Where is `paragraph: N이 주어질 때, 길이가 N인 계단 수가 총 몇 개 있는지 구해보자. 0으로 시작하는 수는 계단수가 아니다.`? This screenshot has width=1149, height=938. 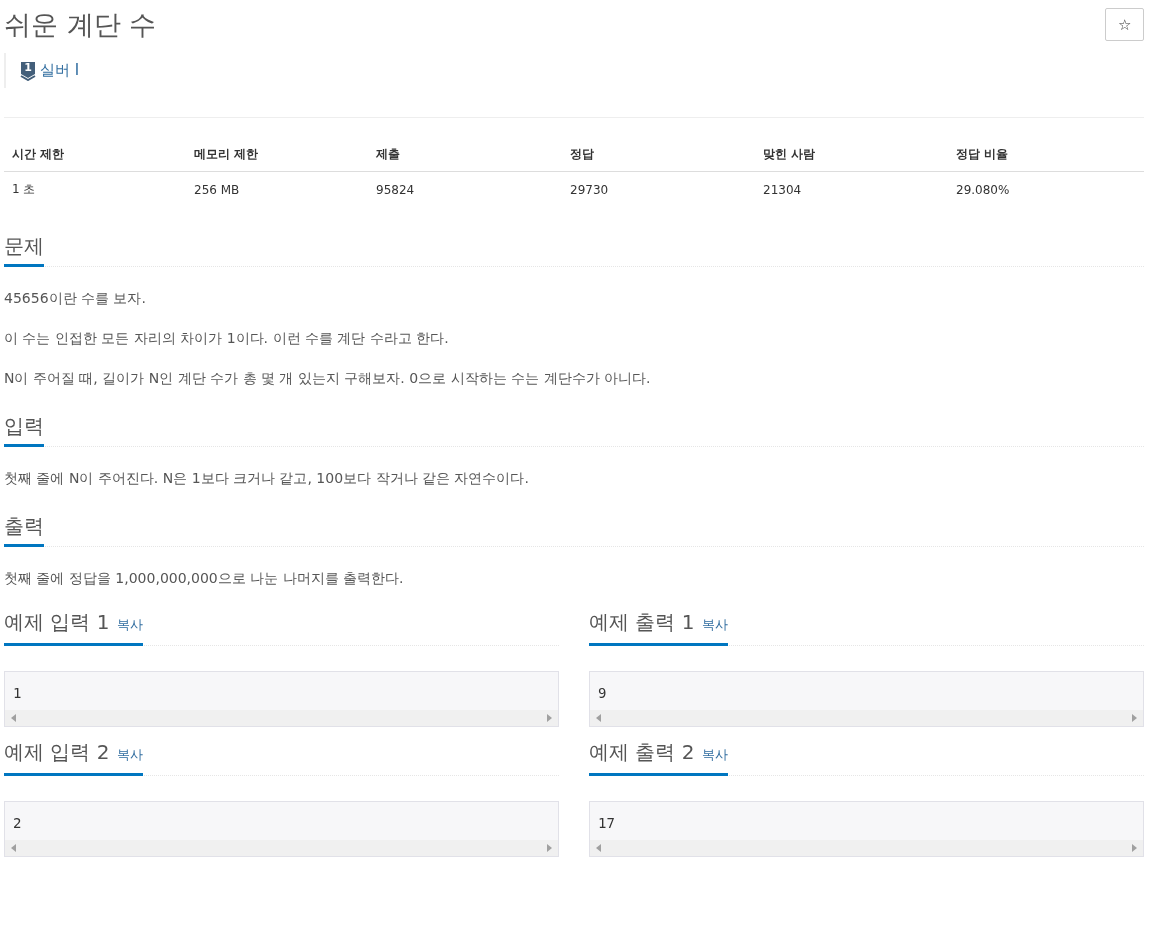
paragraph: N이 주어질 때, 길이가 N인 계단 수가 총 몇 개 있는지 구해보자. 0으로 시작하는 수는 계단수가 아니다. is located at coordinates (328, 378).